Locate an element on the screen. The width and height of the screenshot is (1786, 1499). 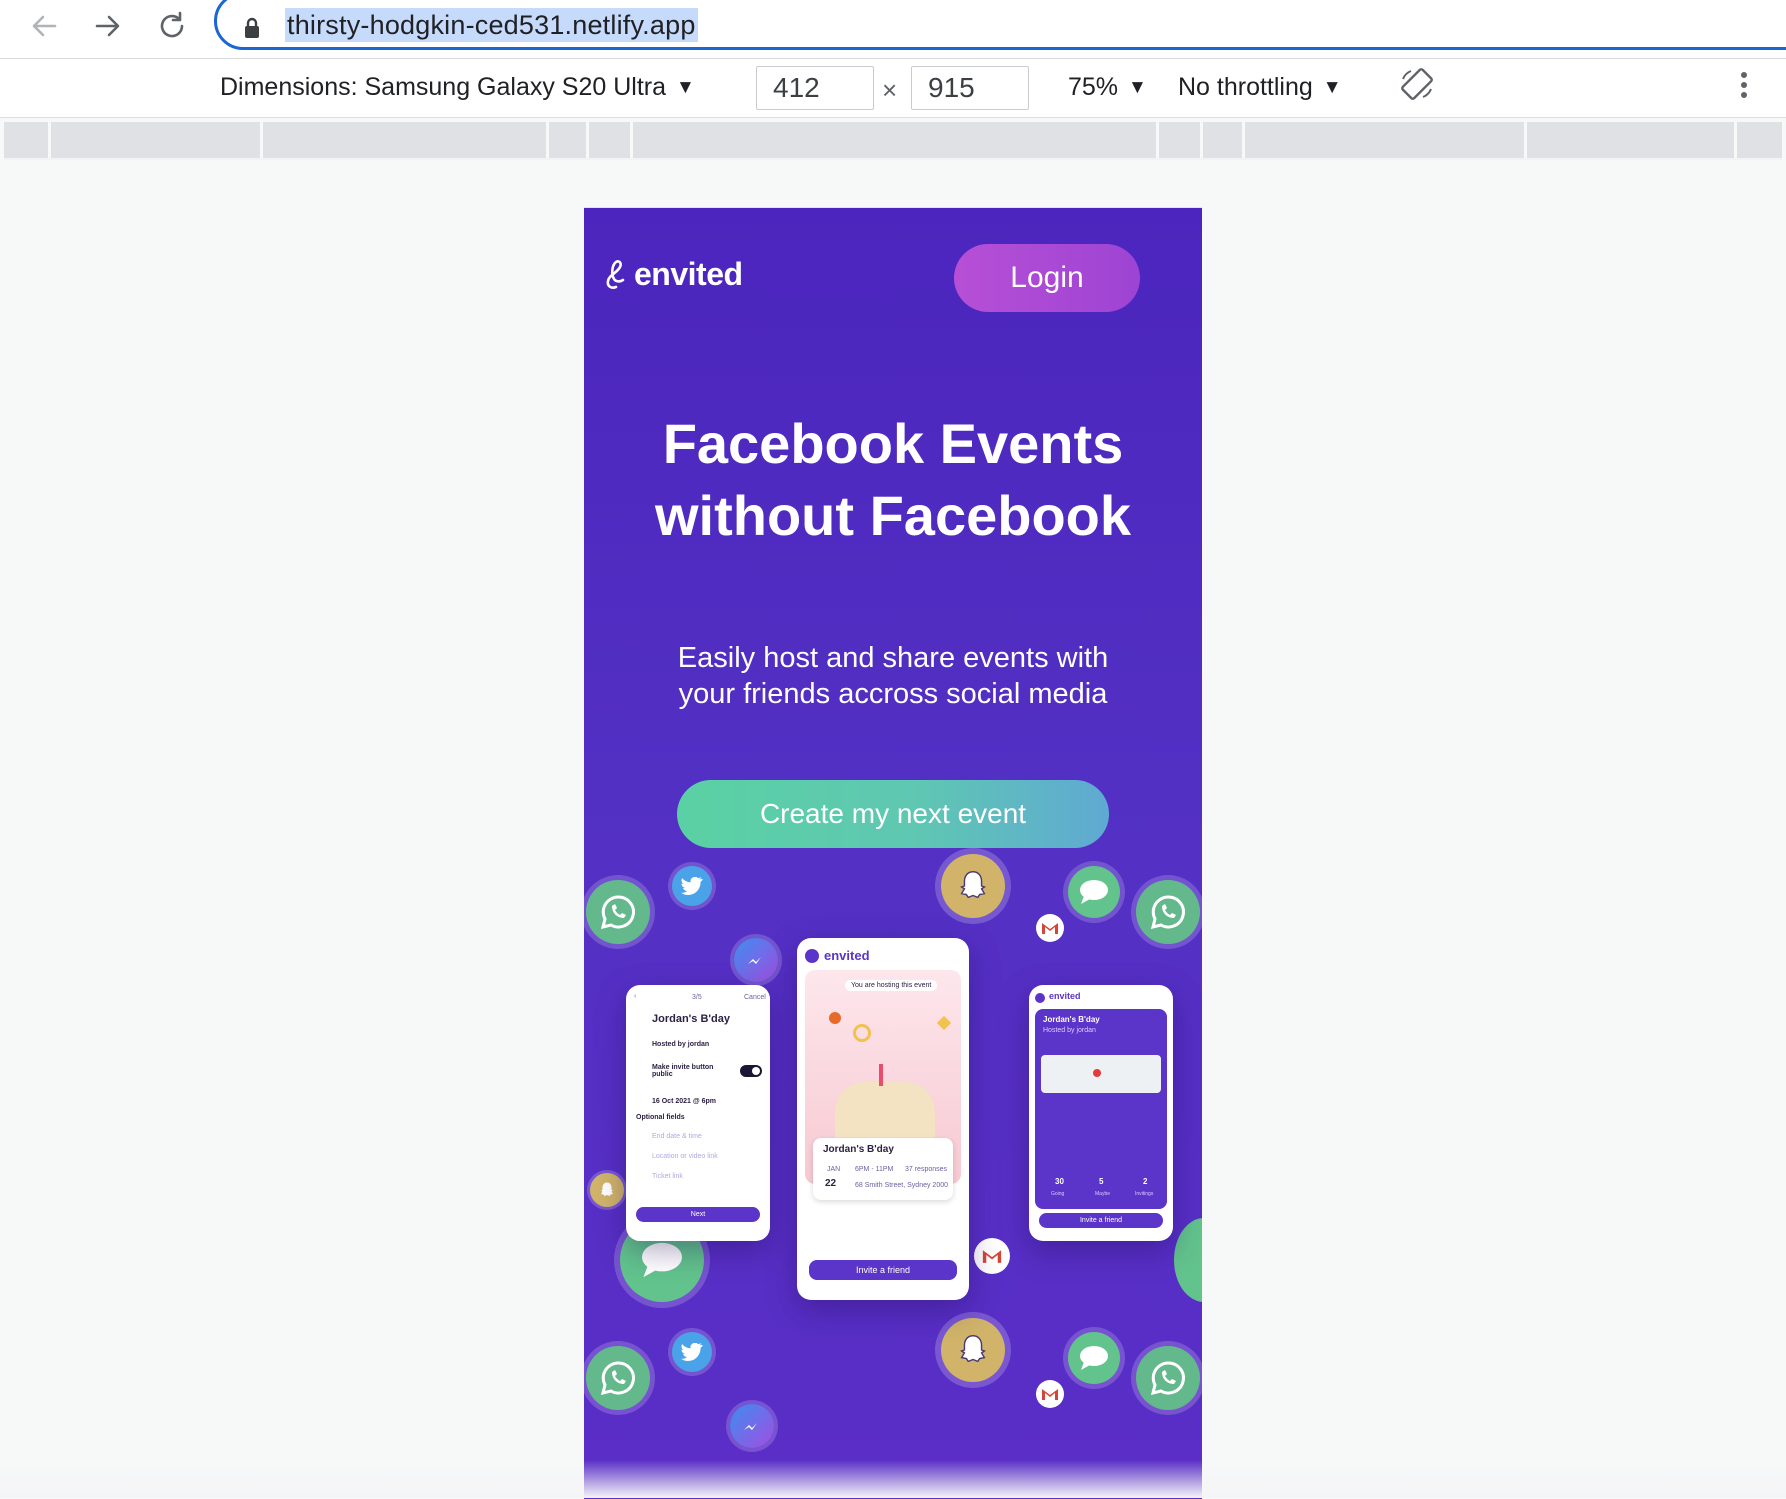
create-event-button: Create my next event is located at coordinates (893, 814).